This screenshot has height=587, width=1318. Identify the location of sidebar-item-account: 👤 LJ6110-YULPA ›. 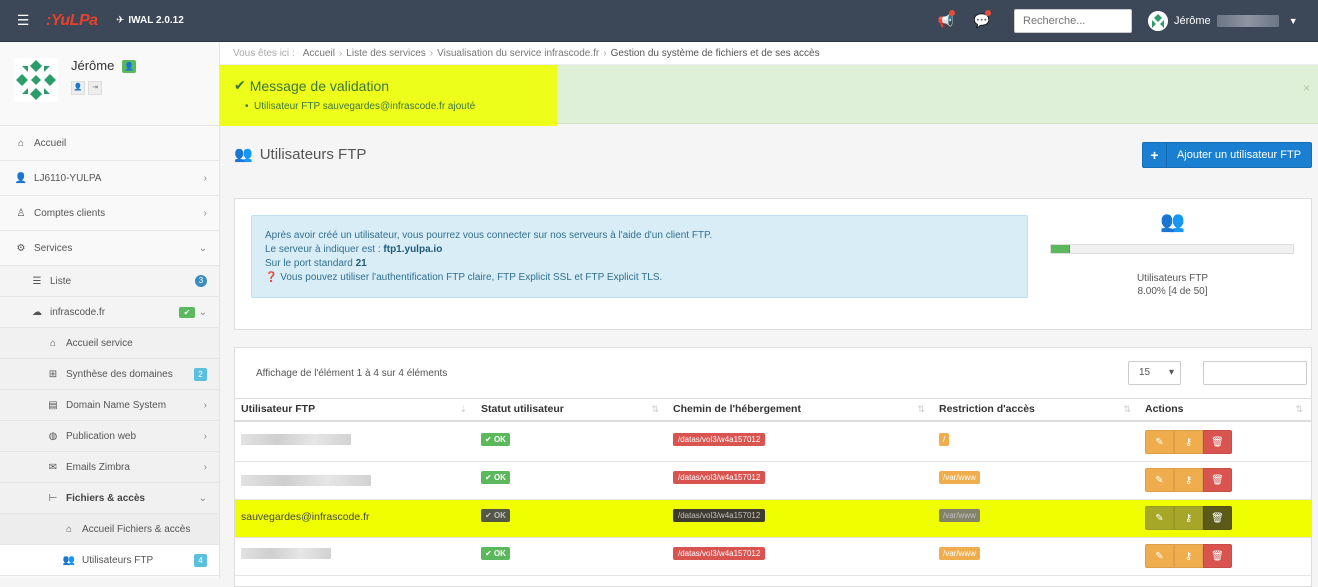
(109, 178).